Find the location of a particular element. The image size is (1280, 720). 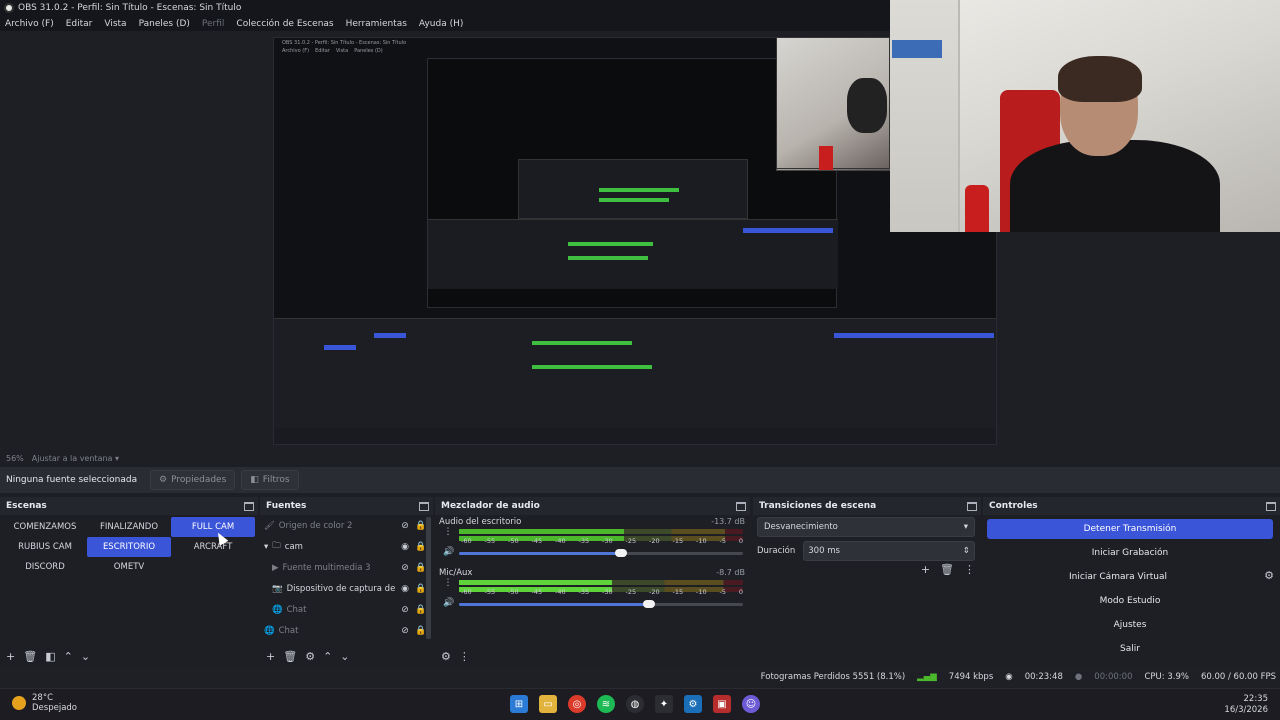

red-app-icon: ▣ is located at coordinates (722, 704).